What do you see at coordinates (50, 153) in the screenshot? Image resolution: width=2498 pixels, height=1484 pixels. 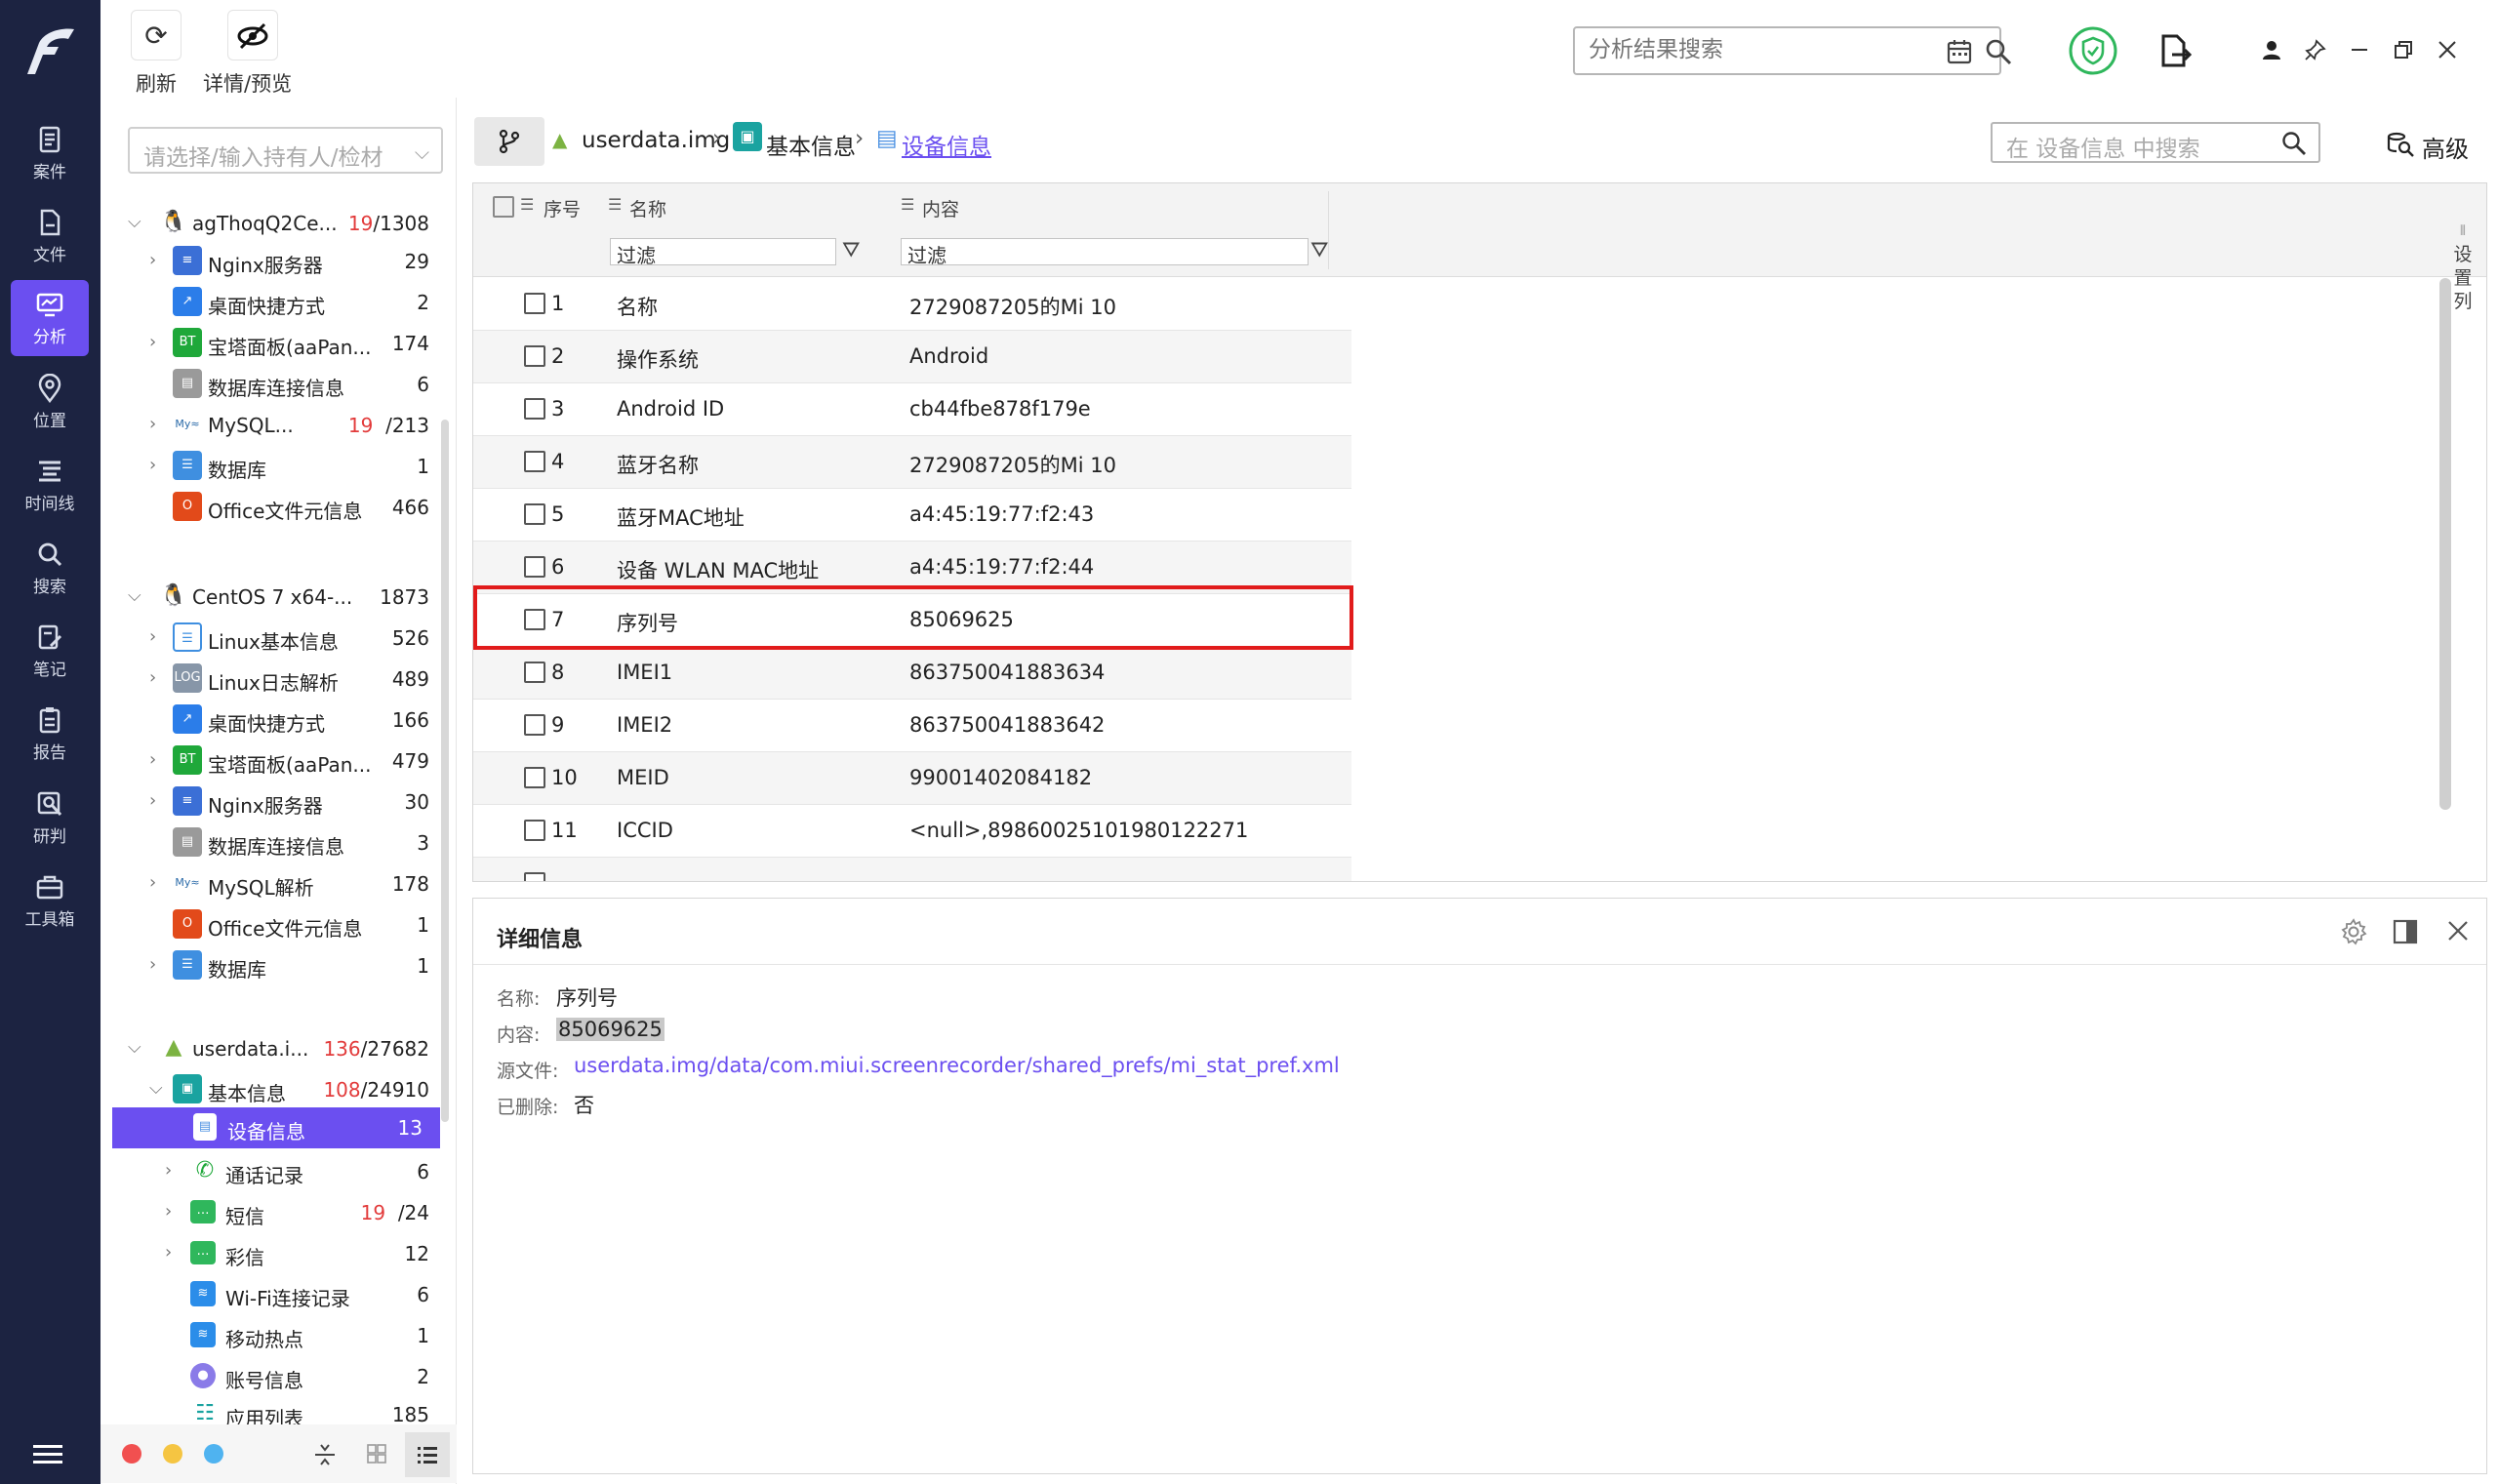 I see `nav-item-case: 案件` at bounding box center [50, 153].